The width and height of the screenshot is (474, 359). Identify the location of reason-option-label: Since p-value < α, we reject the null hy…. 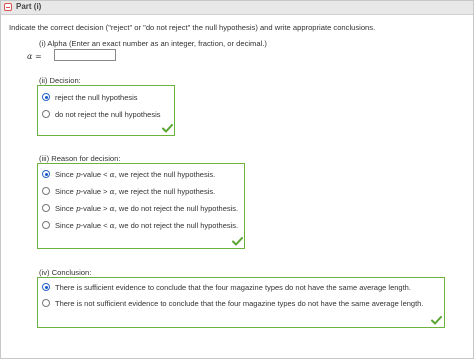
(135, 174).